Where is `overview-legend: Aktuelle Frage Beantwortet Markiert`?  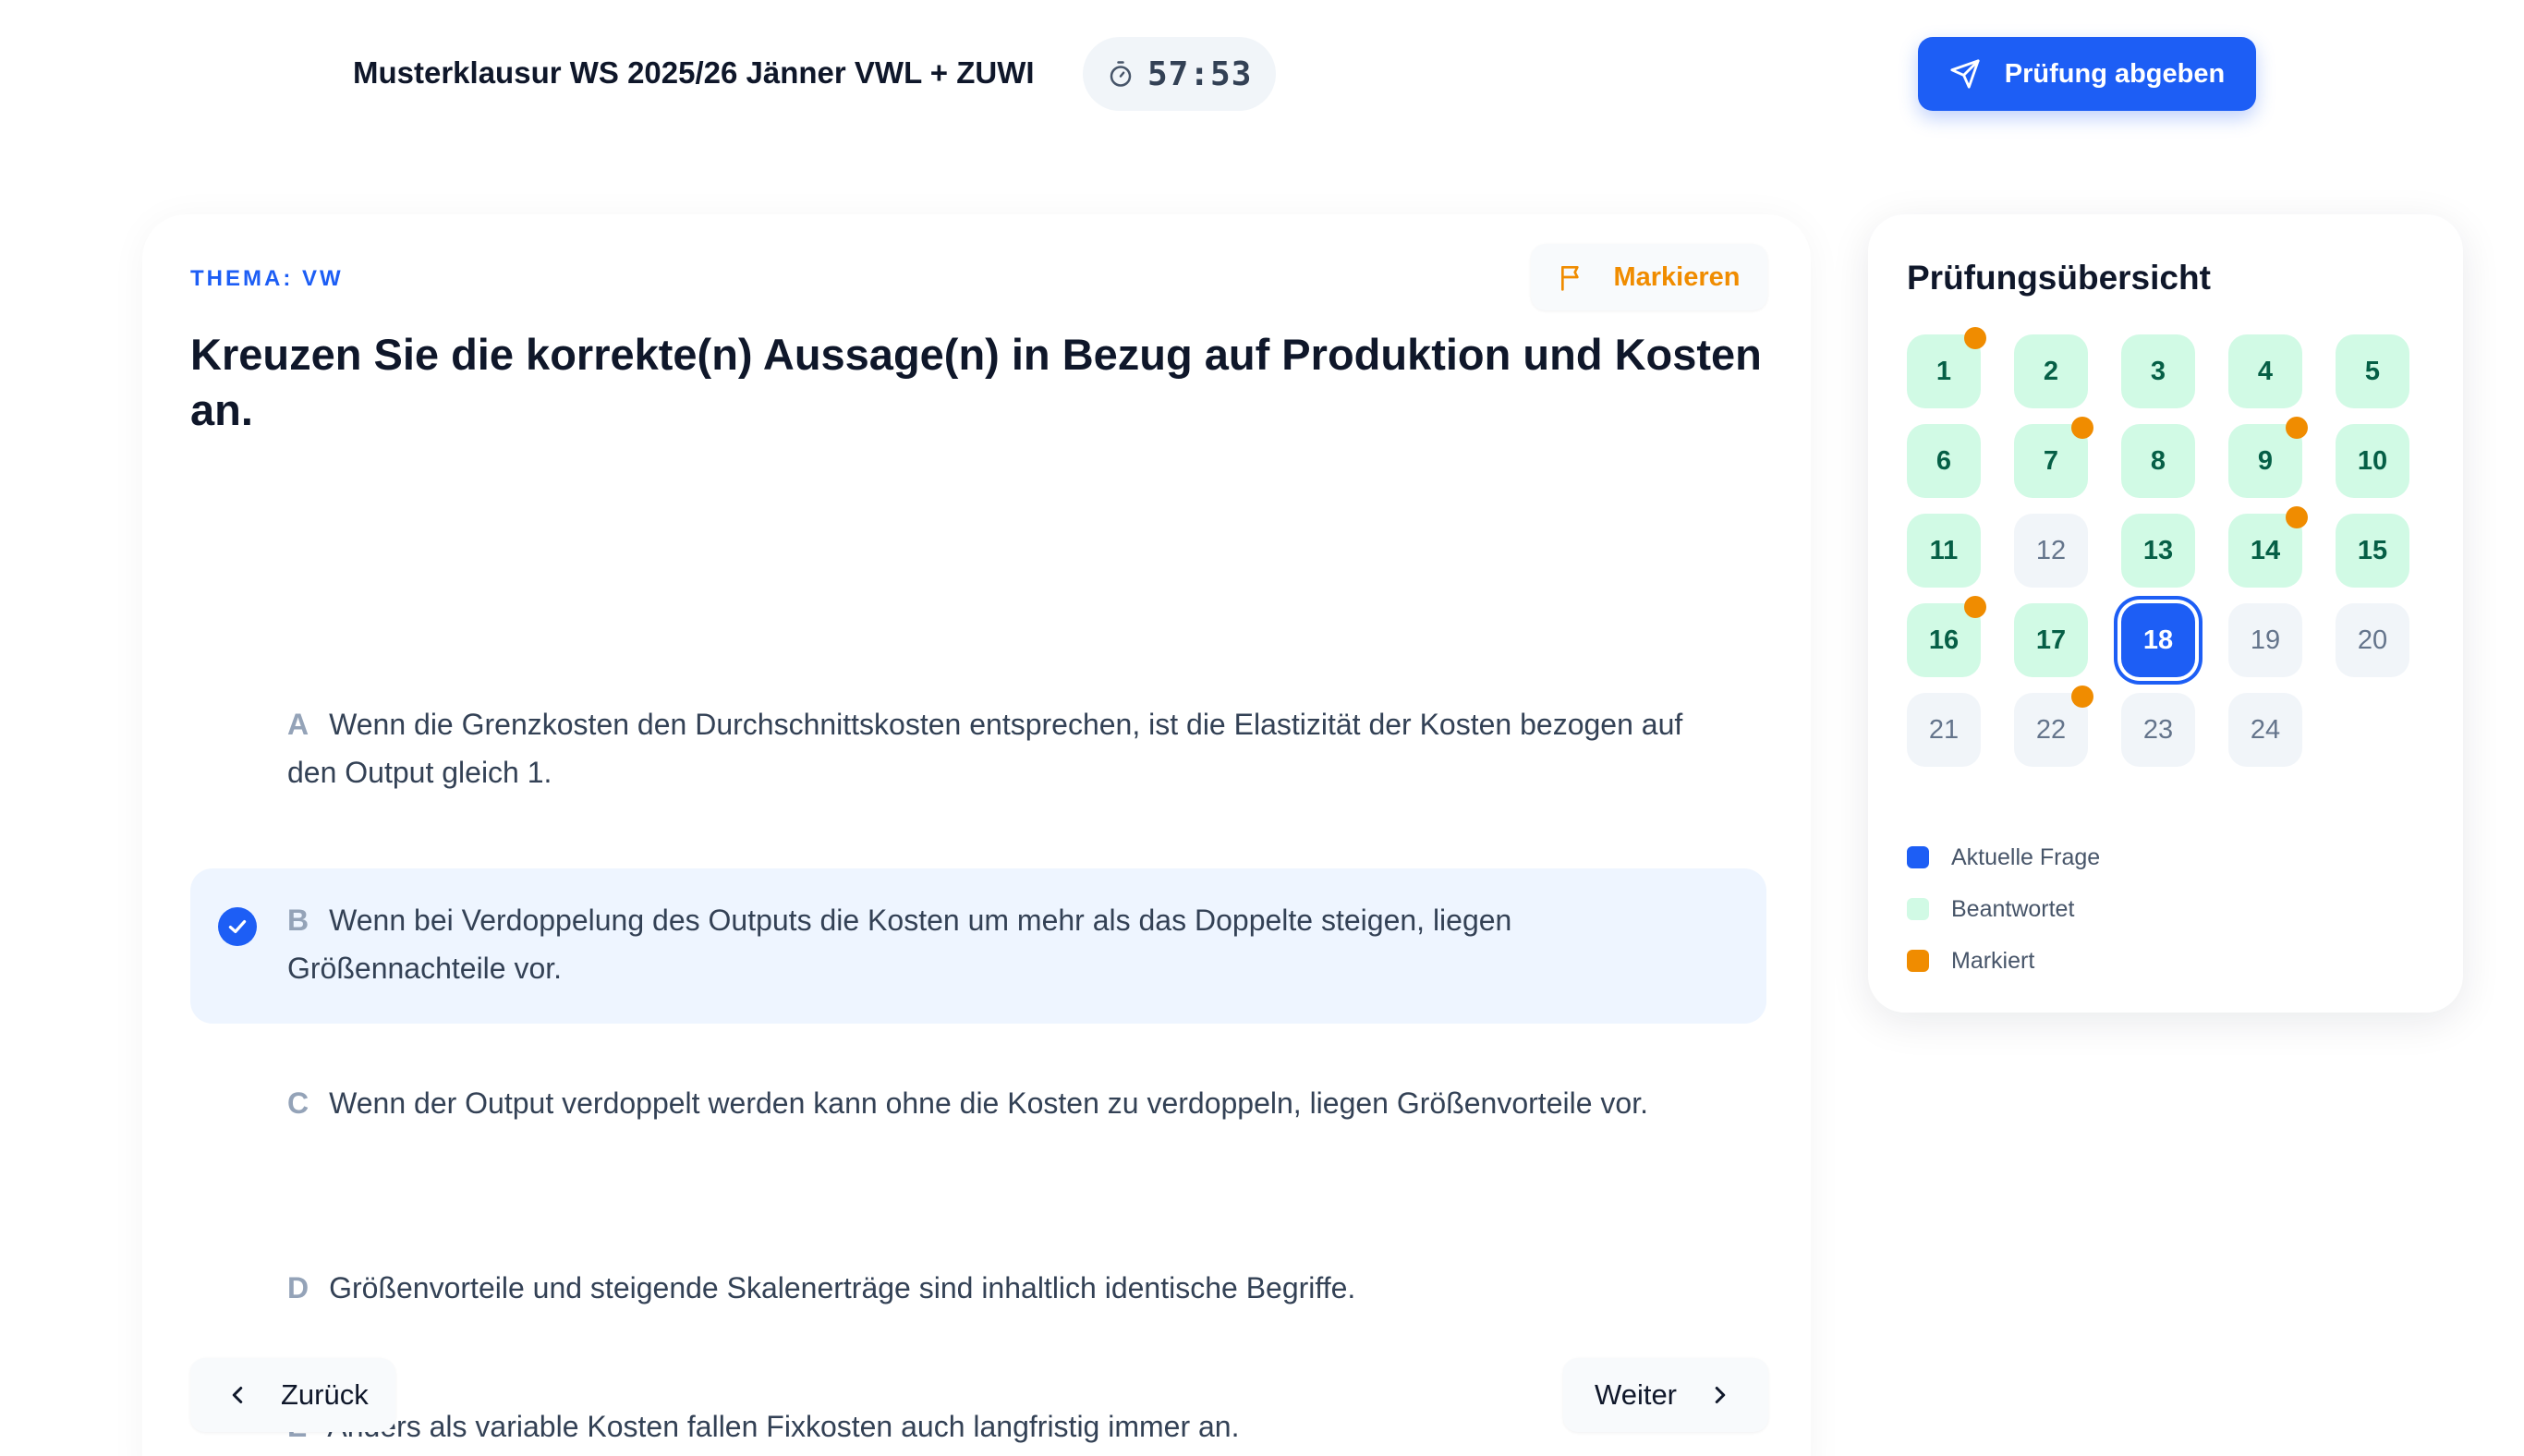
overview-legend: Aktuelle Frage Beantwortet Markiert is located at coordinates (2004, 909).